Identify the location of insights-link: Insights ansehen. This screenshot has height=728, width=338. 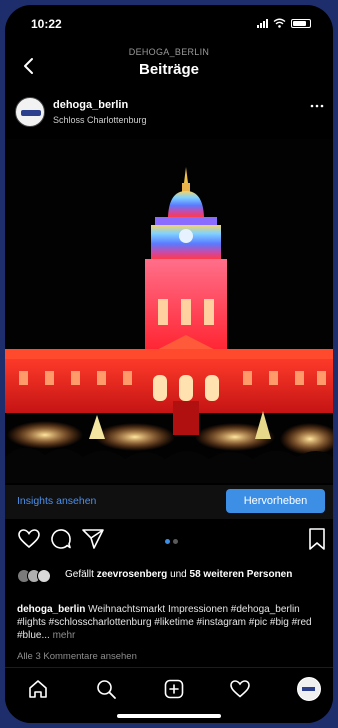
(56, 501).